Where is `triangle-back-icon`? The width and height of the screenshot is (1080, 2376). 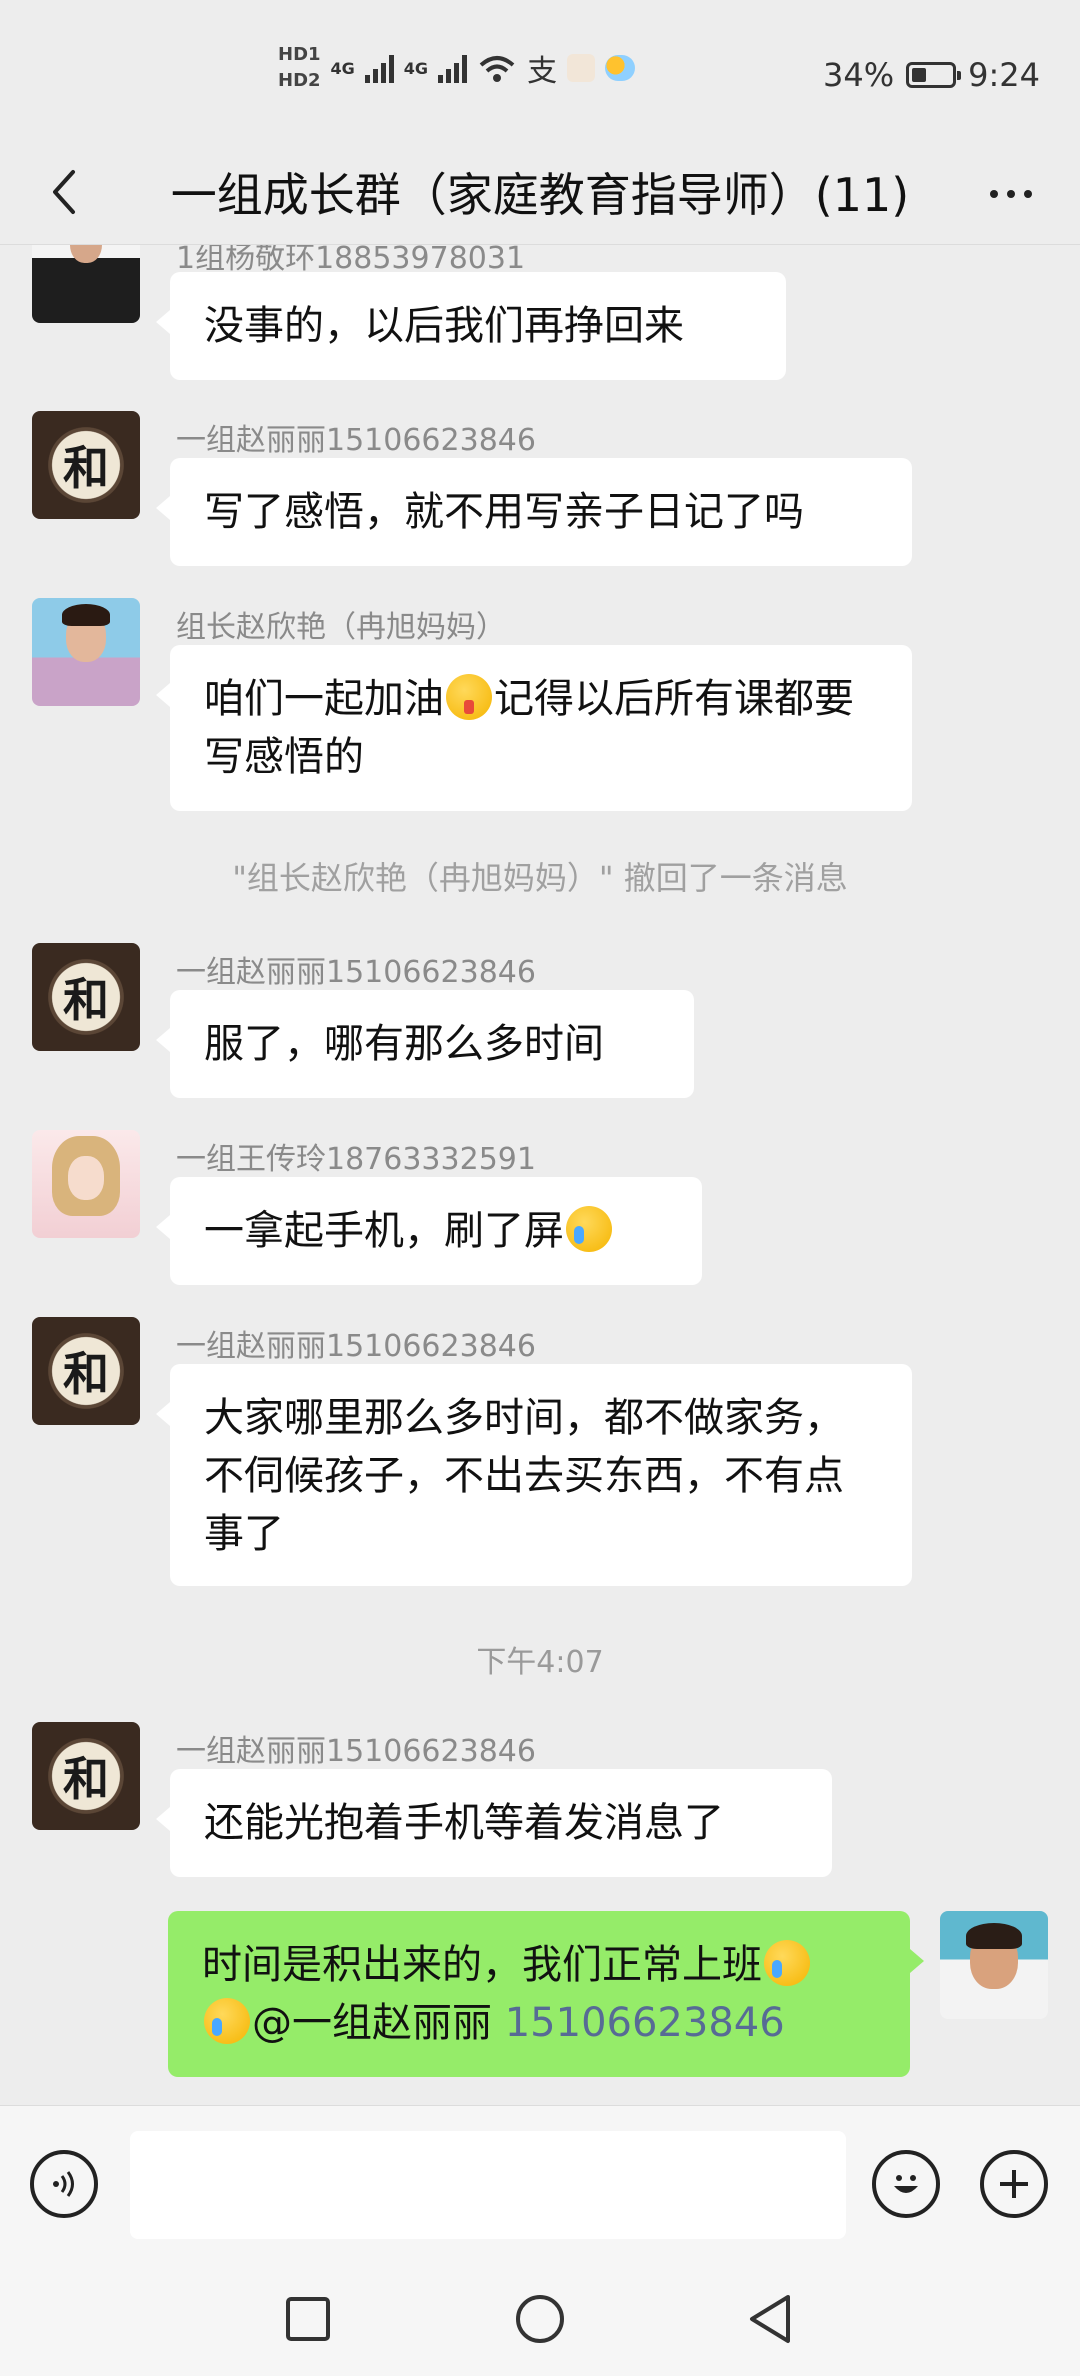 triangle-back-icon is located at coordinates (770, 2319).